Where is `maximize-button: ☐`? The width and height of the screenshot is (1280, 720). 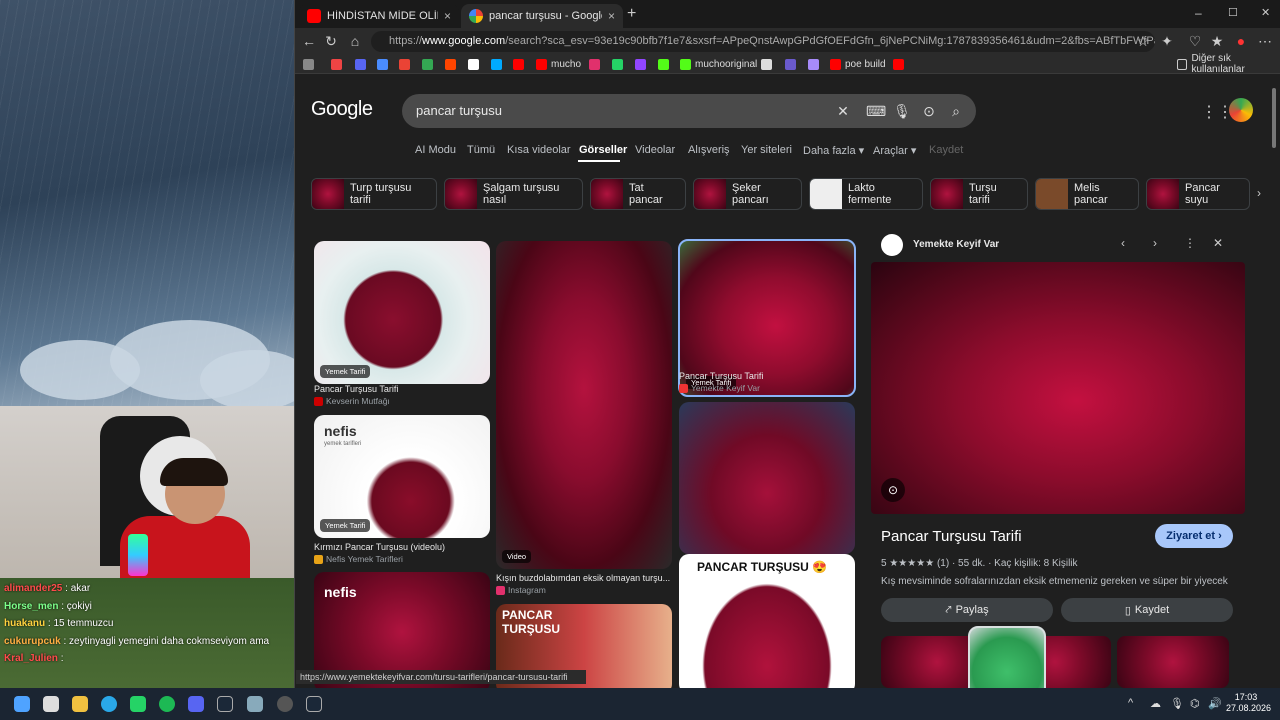 maximize-button: ☐ is located at coordinates (1233, 12).